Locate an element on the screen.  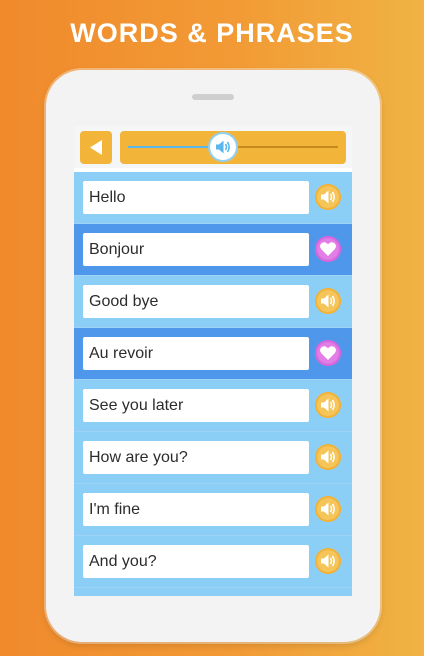
phrase-row: Good bye is located at coordinates (213, 302).